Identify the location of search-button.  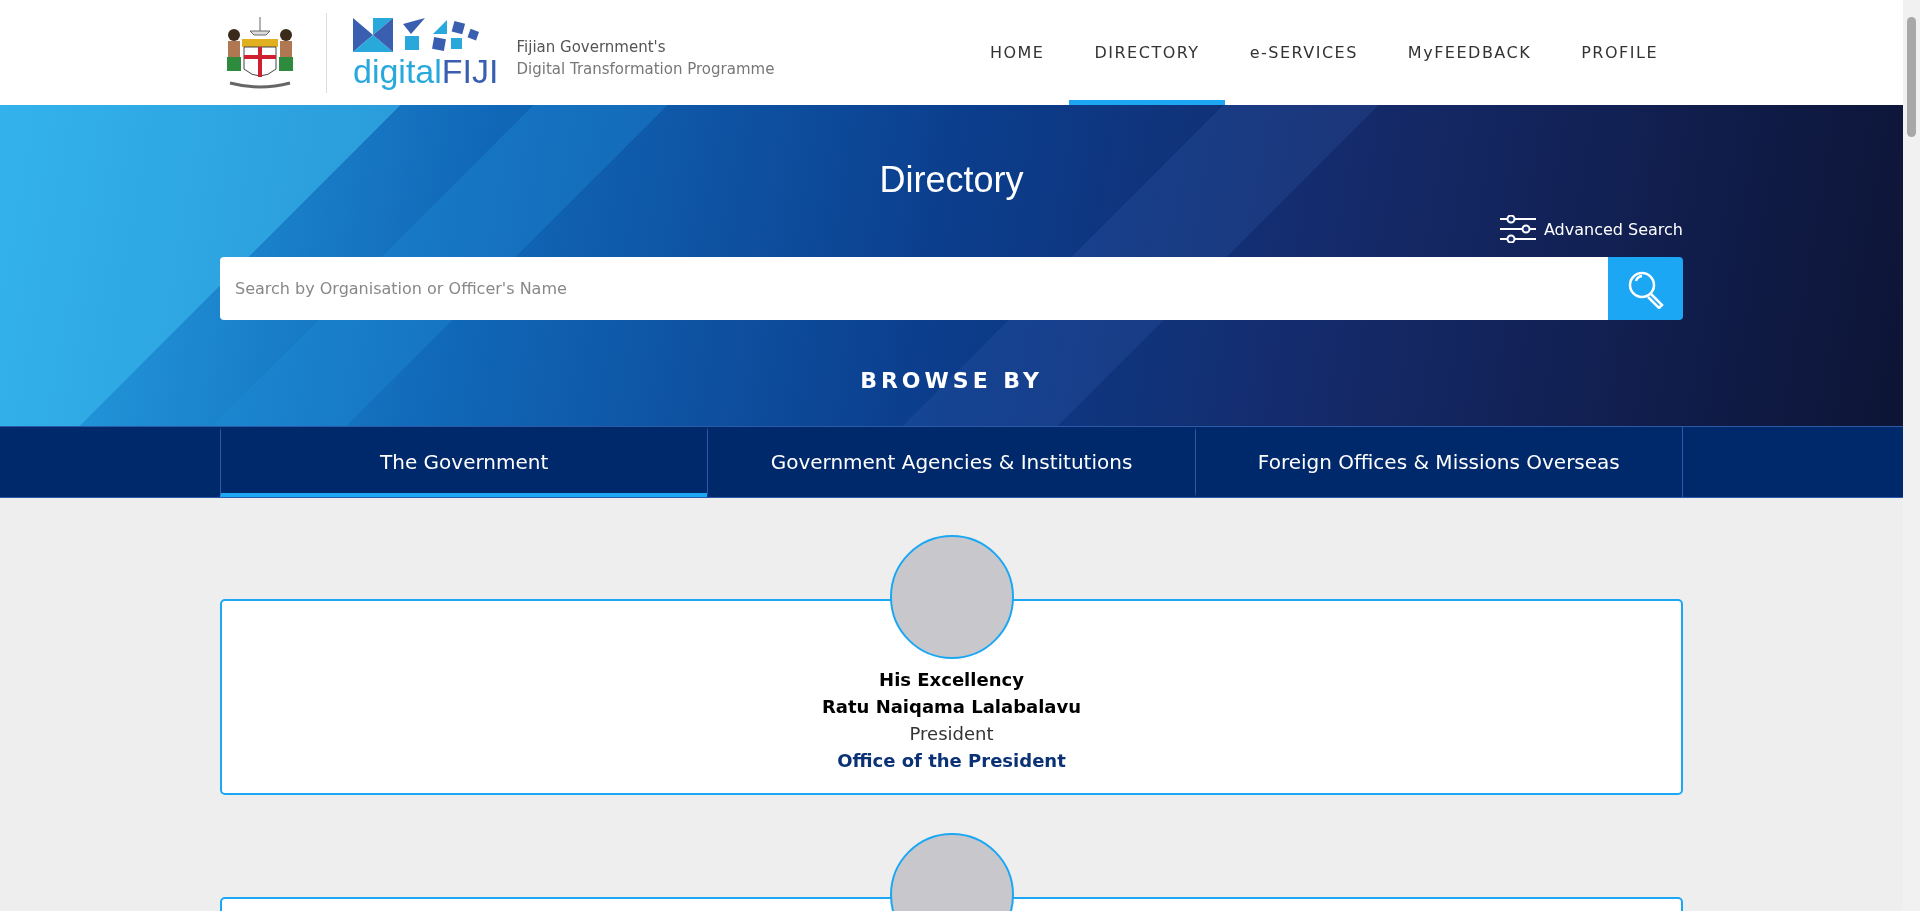
(1645, 288).